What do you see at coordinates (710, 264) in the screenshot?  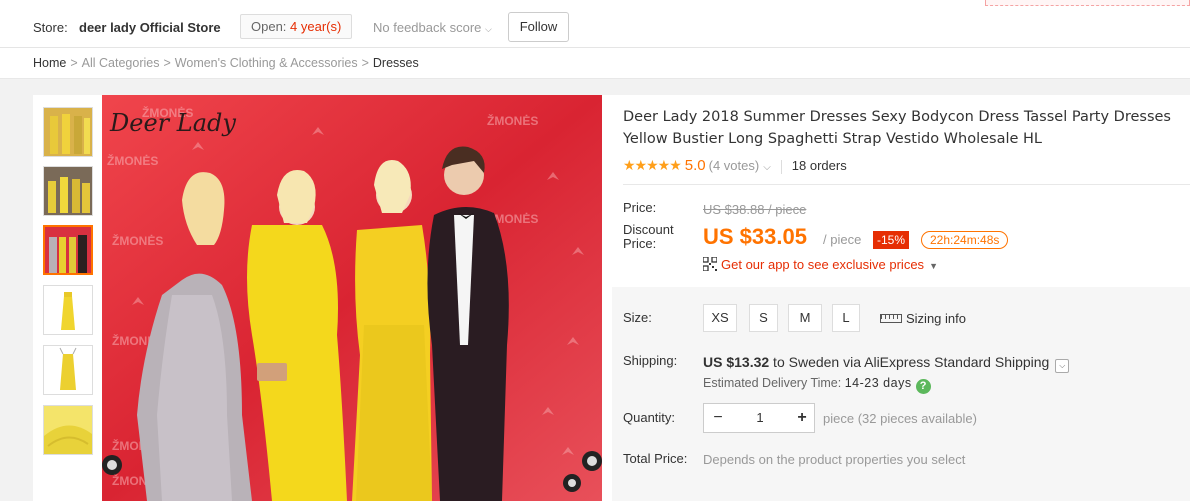 I see `qr-code-icon` at bounding box center [710, 264].